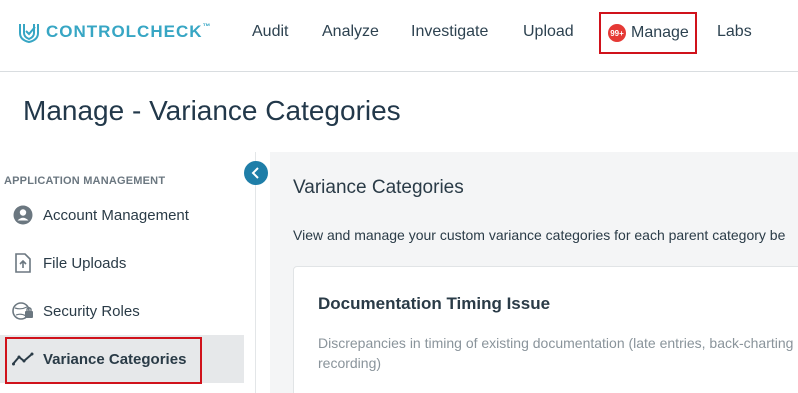  Describe the element at coordinates (103, 360) in the screenshot. I see `active-item-highlight` at that location.